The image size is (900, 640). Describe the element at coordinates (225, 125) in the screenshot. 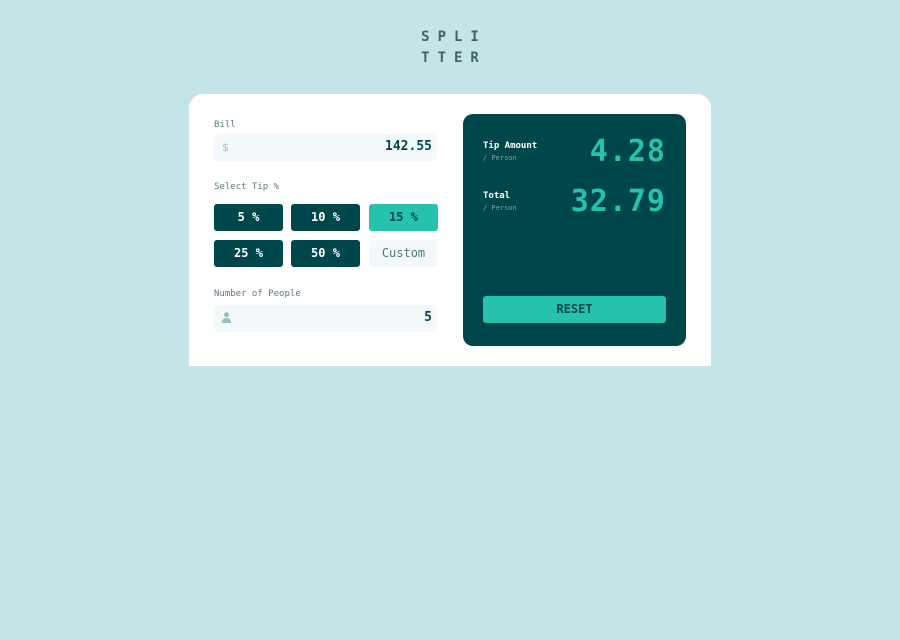

I see `bill-label: Bill` at that location.